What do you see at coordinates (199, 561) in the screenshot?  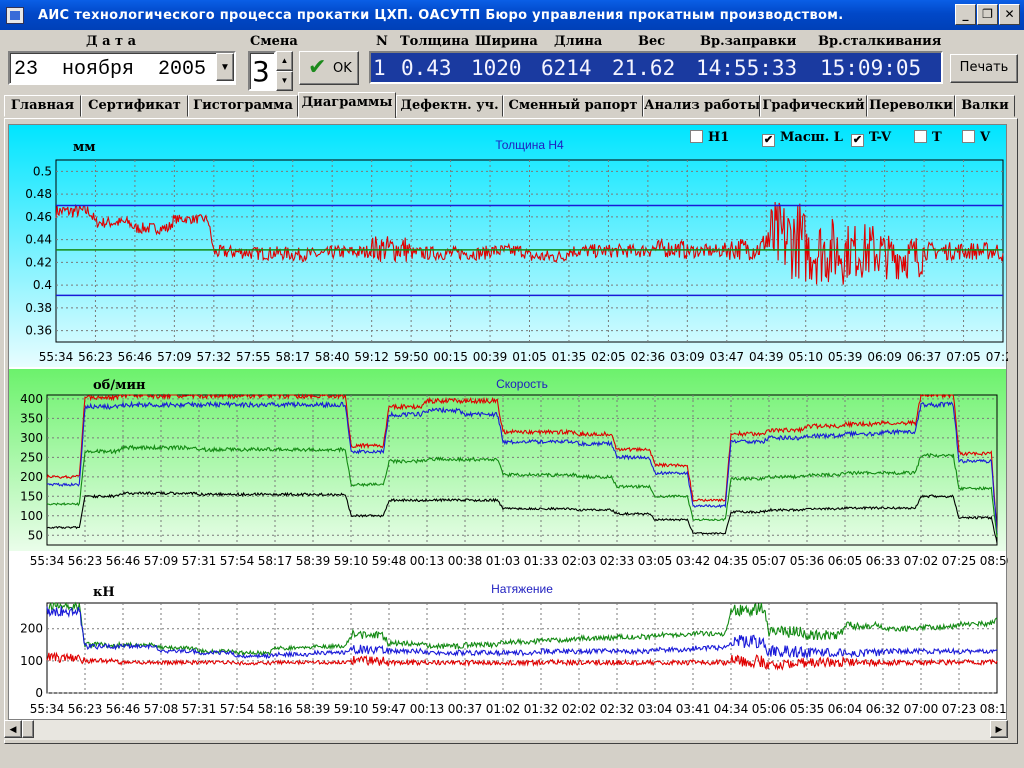 I see `chart-1-x-tick-label: 57:31` at bounding box center [199, 561].